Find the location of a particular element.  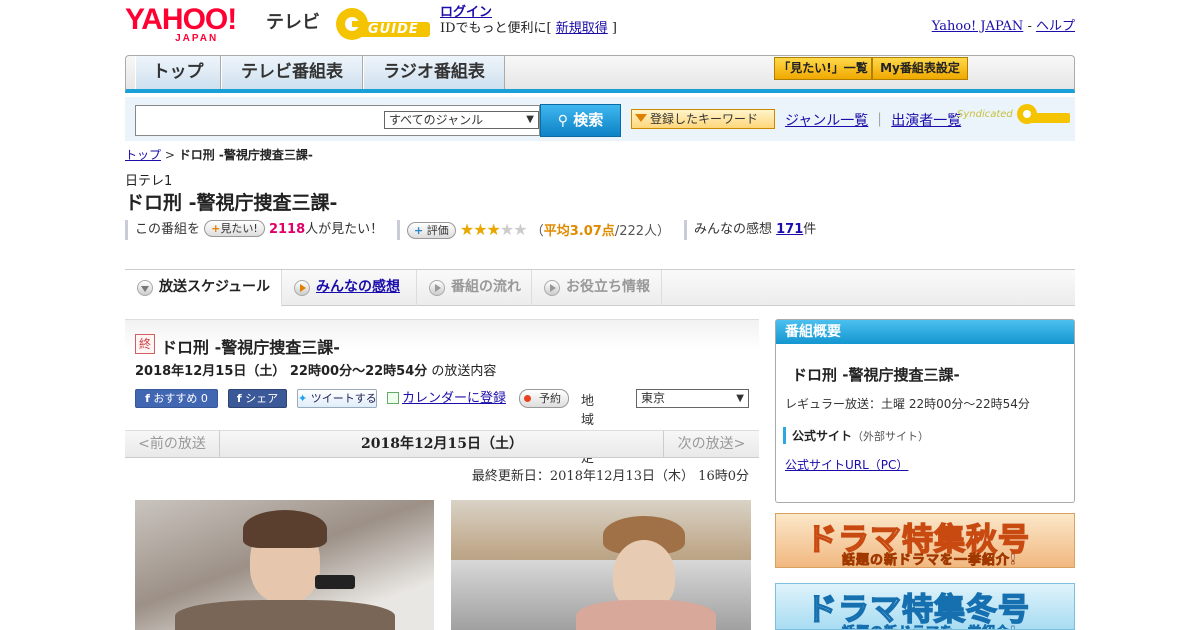

nav-tab-radio-schedule: ラジオ番組表 is located at coordinates (434, 72).